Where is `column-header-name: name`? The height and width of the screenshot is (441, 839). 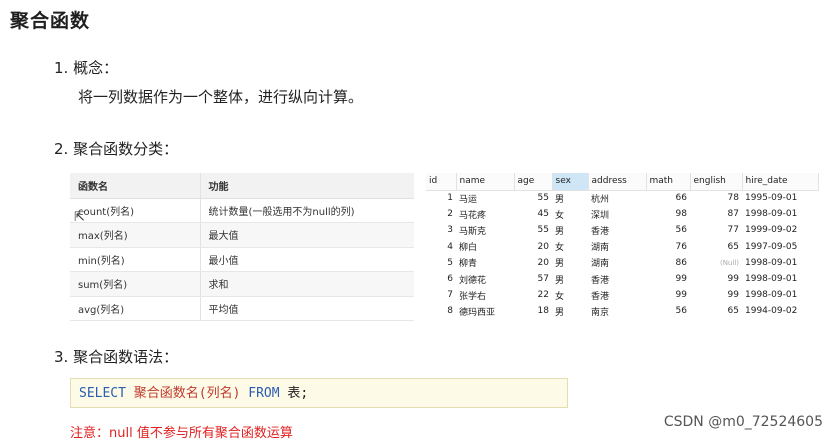 column-header-name: name is located at coordinates (485, 182).